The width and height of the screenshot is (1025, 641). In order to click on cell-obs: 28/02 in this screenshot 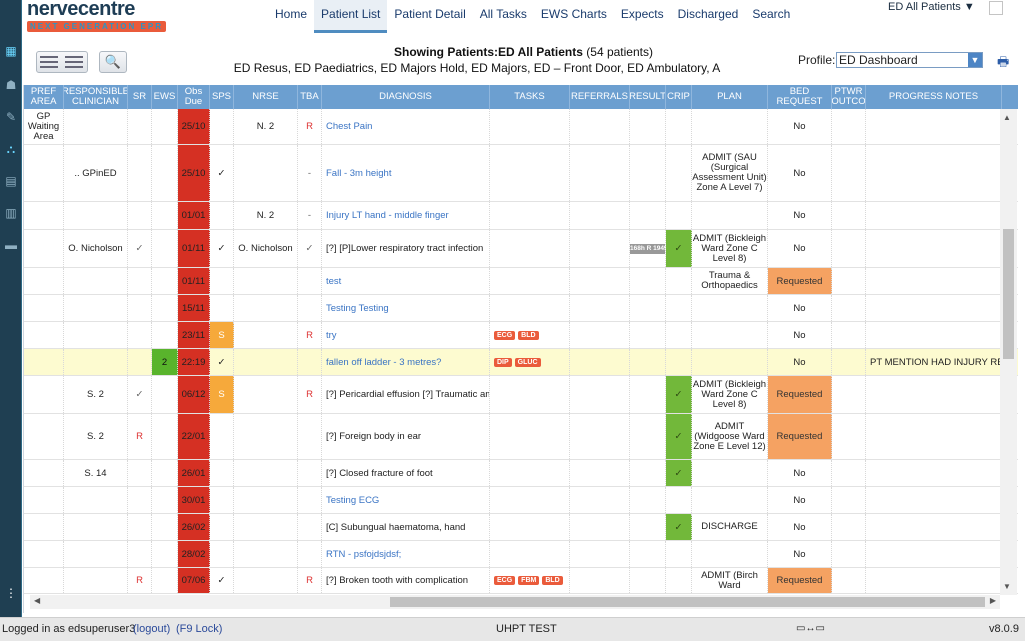, I will do `click(194, 554)`.